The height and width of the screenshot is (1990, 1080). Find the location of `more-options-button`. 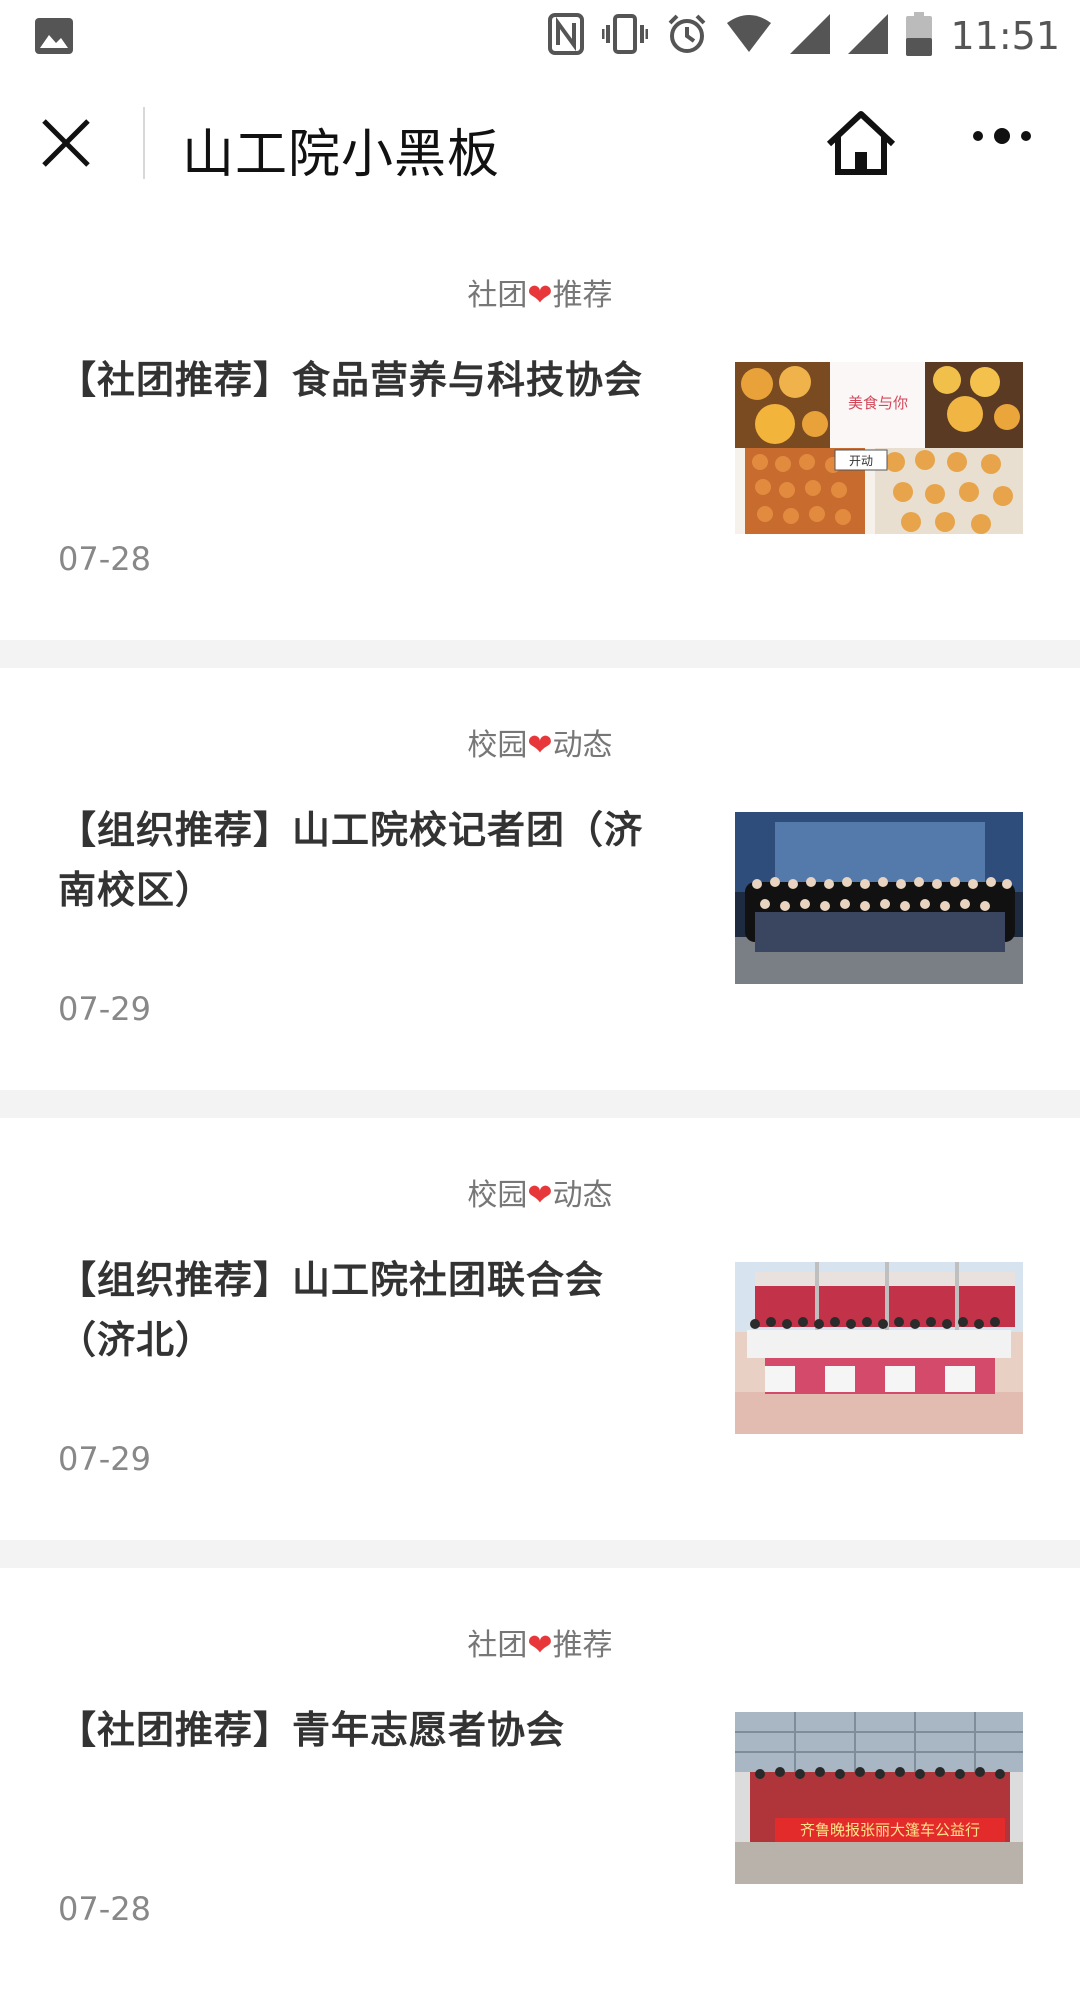

more-options-button is located at coordinates (1007, 144).